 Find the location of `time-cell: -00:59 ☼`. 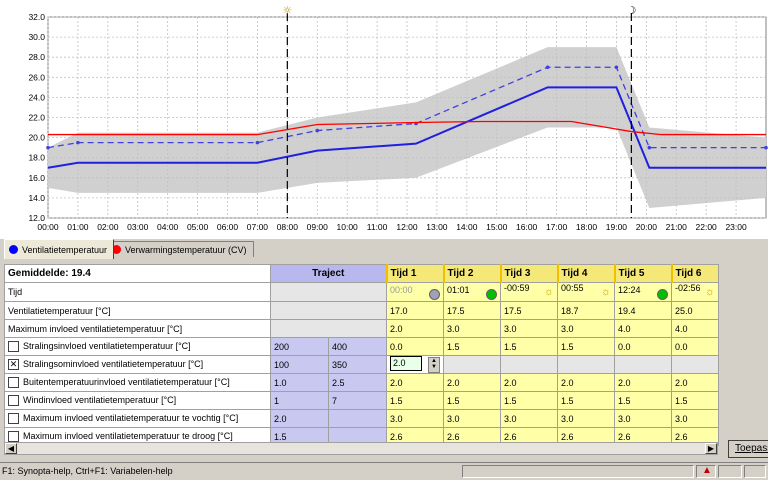

time-cell: -00:59 ☼ is located at coordinates (529, 292).